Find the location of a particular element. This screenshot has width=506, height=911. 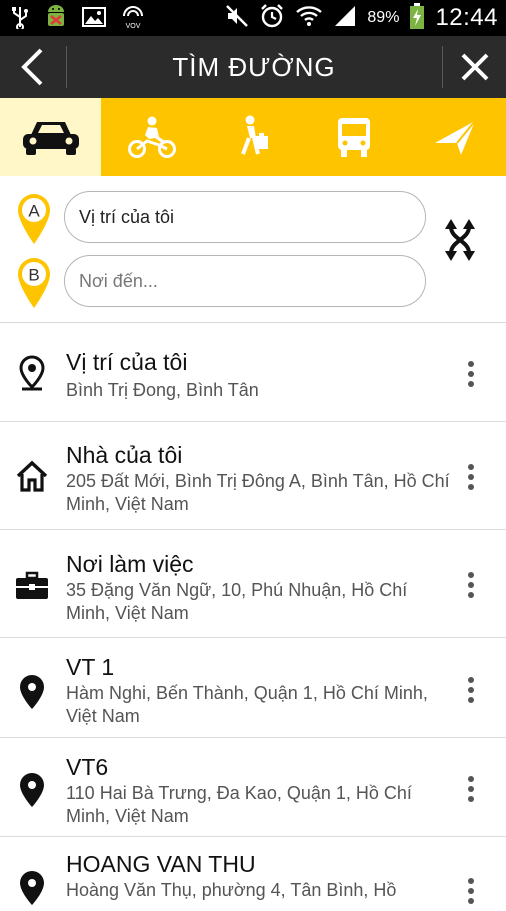

close-icon is located at coordinates (475, 67).